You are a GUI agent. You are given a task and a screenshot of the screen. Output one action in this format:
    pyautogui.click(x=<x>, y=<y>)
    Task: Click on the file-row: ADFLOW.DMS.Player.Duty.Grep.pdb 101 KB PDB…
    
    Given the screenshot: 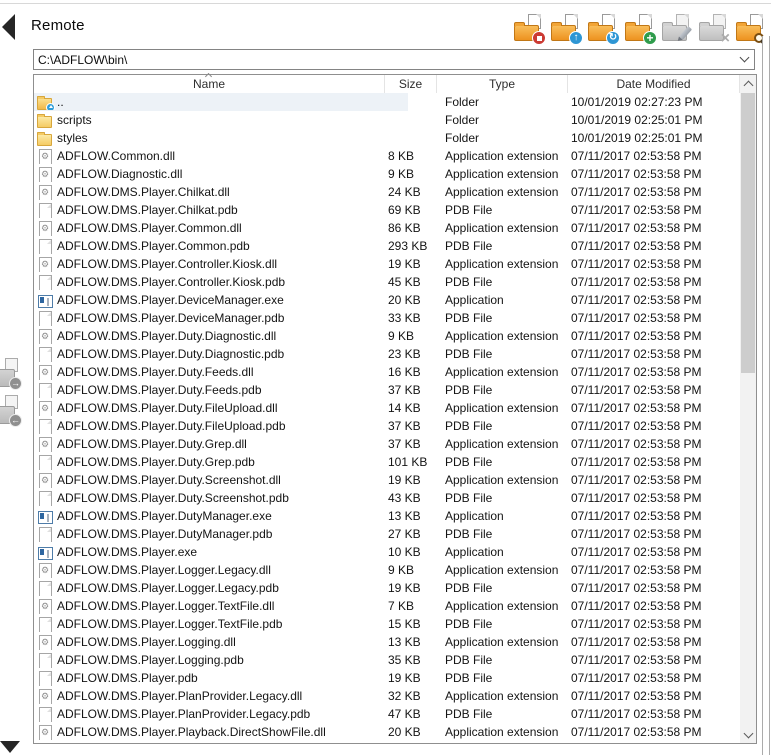 What is the action you would take?
    pyautogui.click(x=387, y=462)
    